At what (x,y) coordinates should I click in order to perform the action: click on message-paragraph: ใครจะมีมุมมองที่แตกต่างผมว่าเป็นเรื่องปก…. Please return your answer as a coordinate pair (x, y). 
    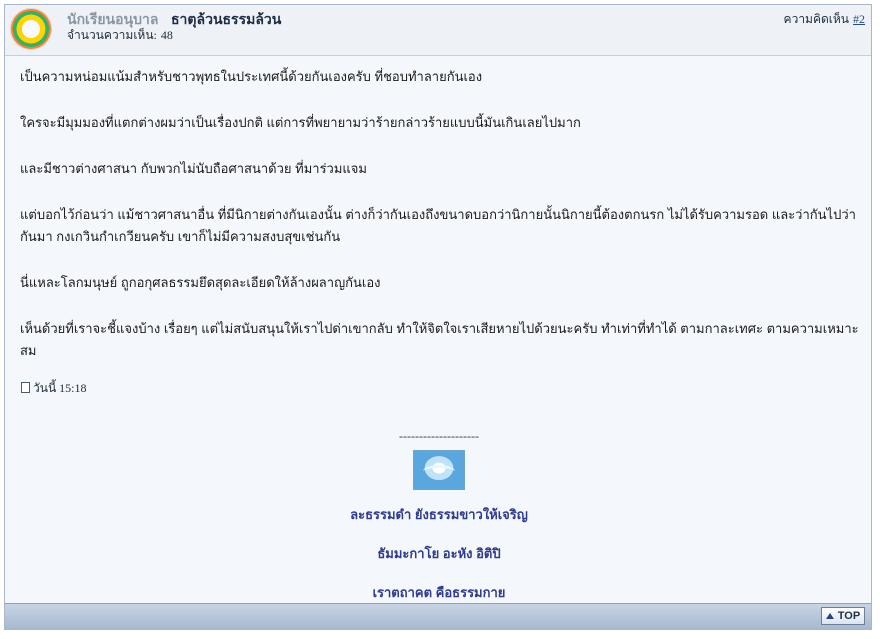
    Looking at the image, I should click on (300, 122).